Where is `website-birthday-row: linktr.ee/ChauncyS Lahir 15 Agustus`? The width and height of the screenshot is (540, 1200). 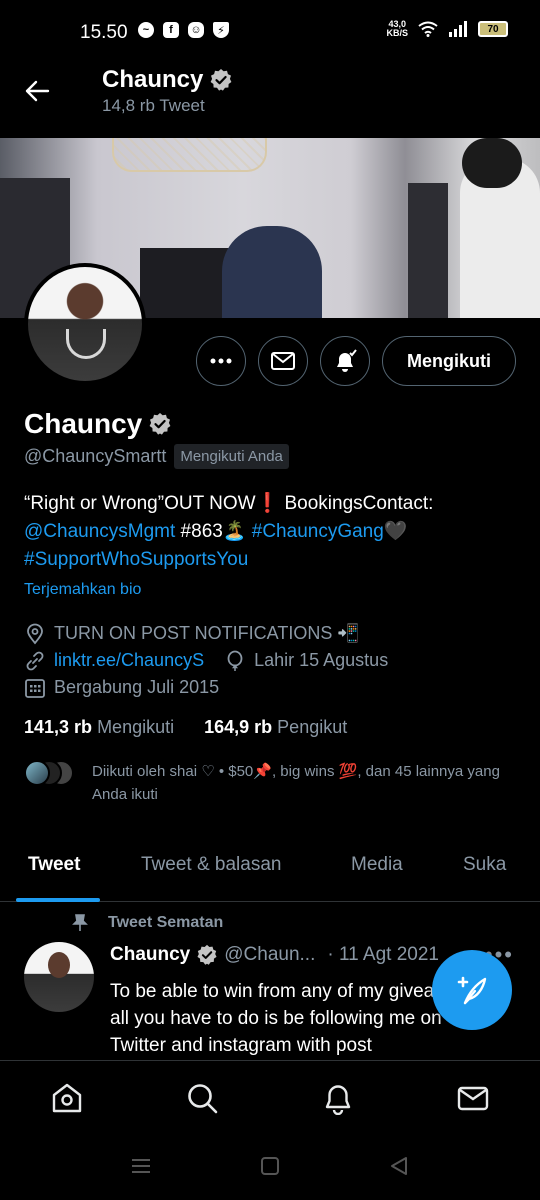 website-birthday-row: linktr.ee/ChauncyS Lahir 15 Agustus is located at coordinates (206, 660).